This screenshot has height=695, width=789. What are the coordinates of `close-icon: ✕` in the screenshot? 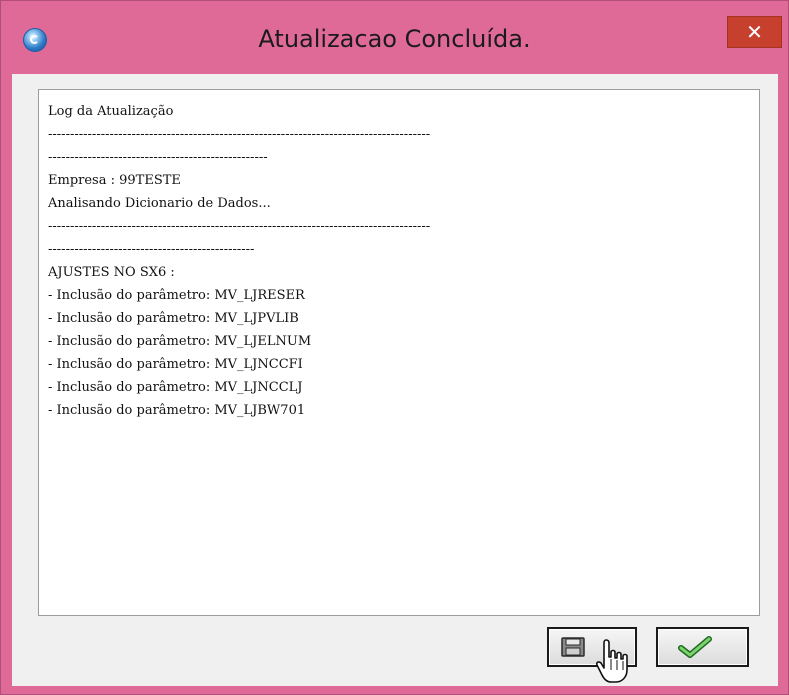 It's located at (754, 32).